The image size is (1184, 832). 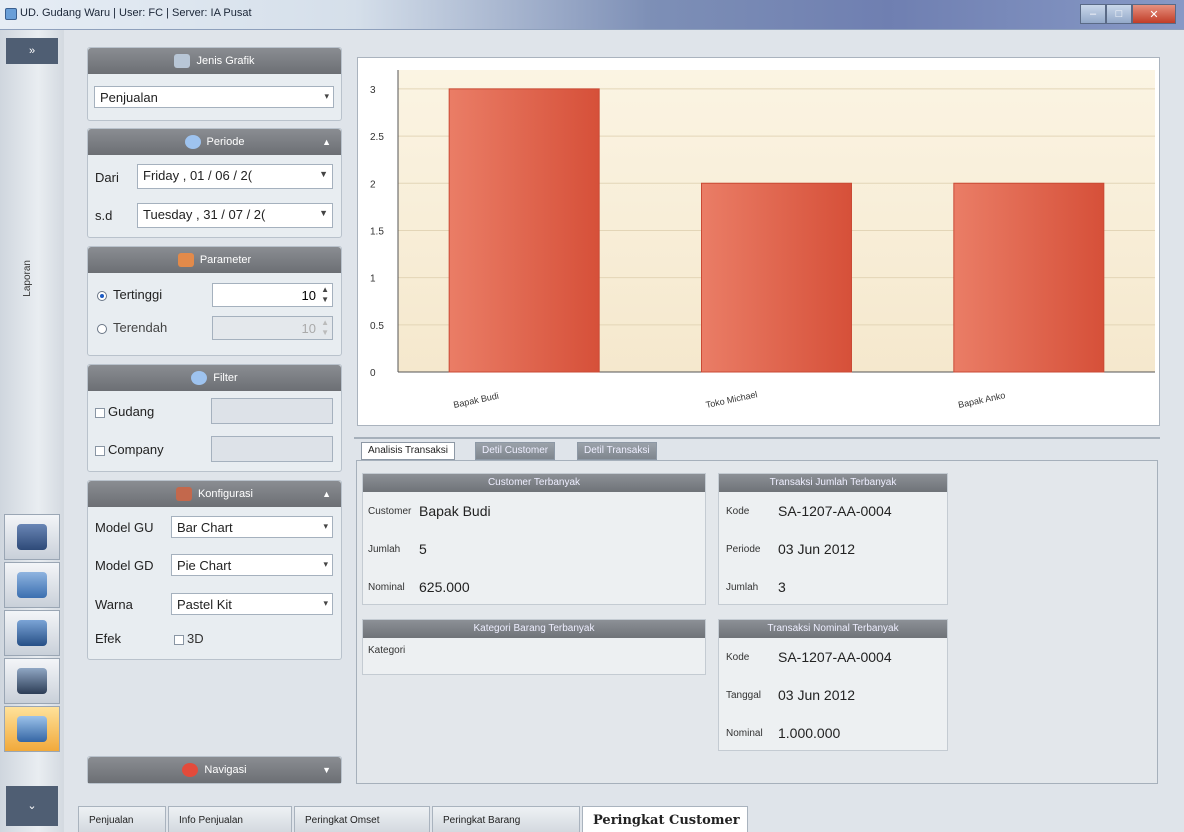 What do you see at coordinates (373, 373) in the screenshot?
I see `y-tick-label: 0` at bounding box center [373, 373].